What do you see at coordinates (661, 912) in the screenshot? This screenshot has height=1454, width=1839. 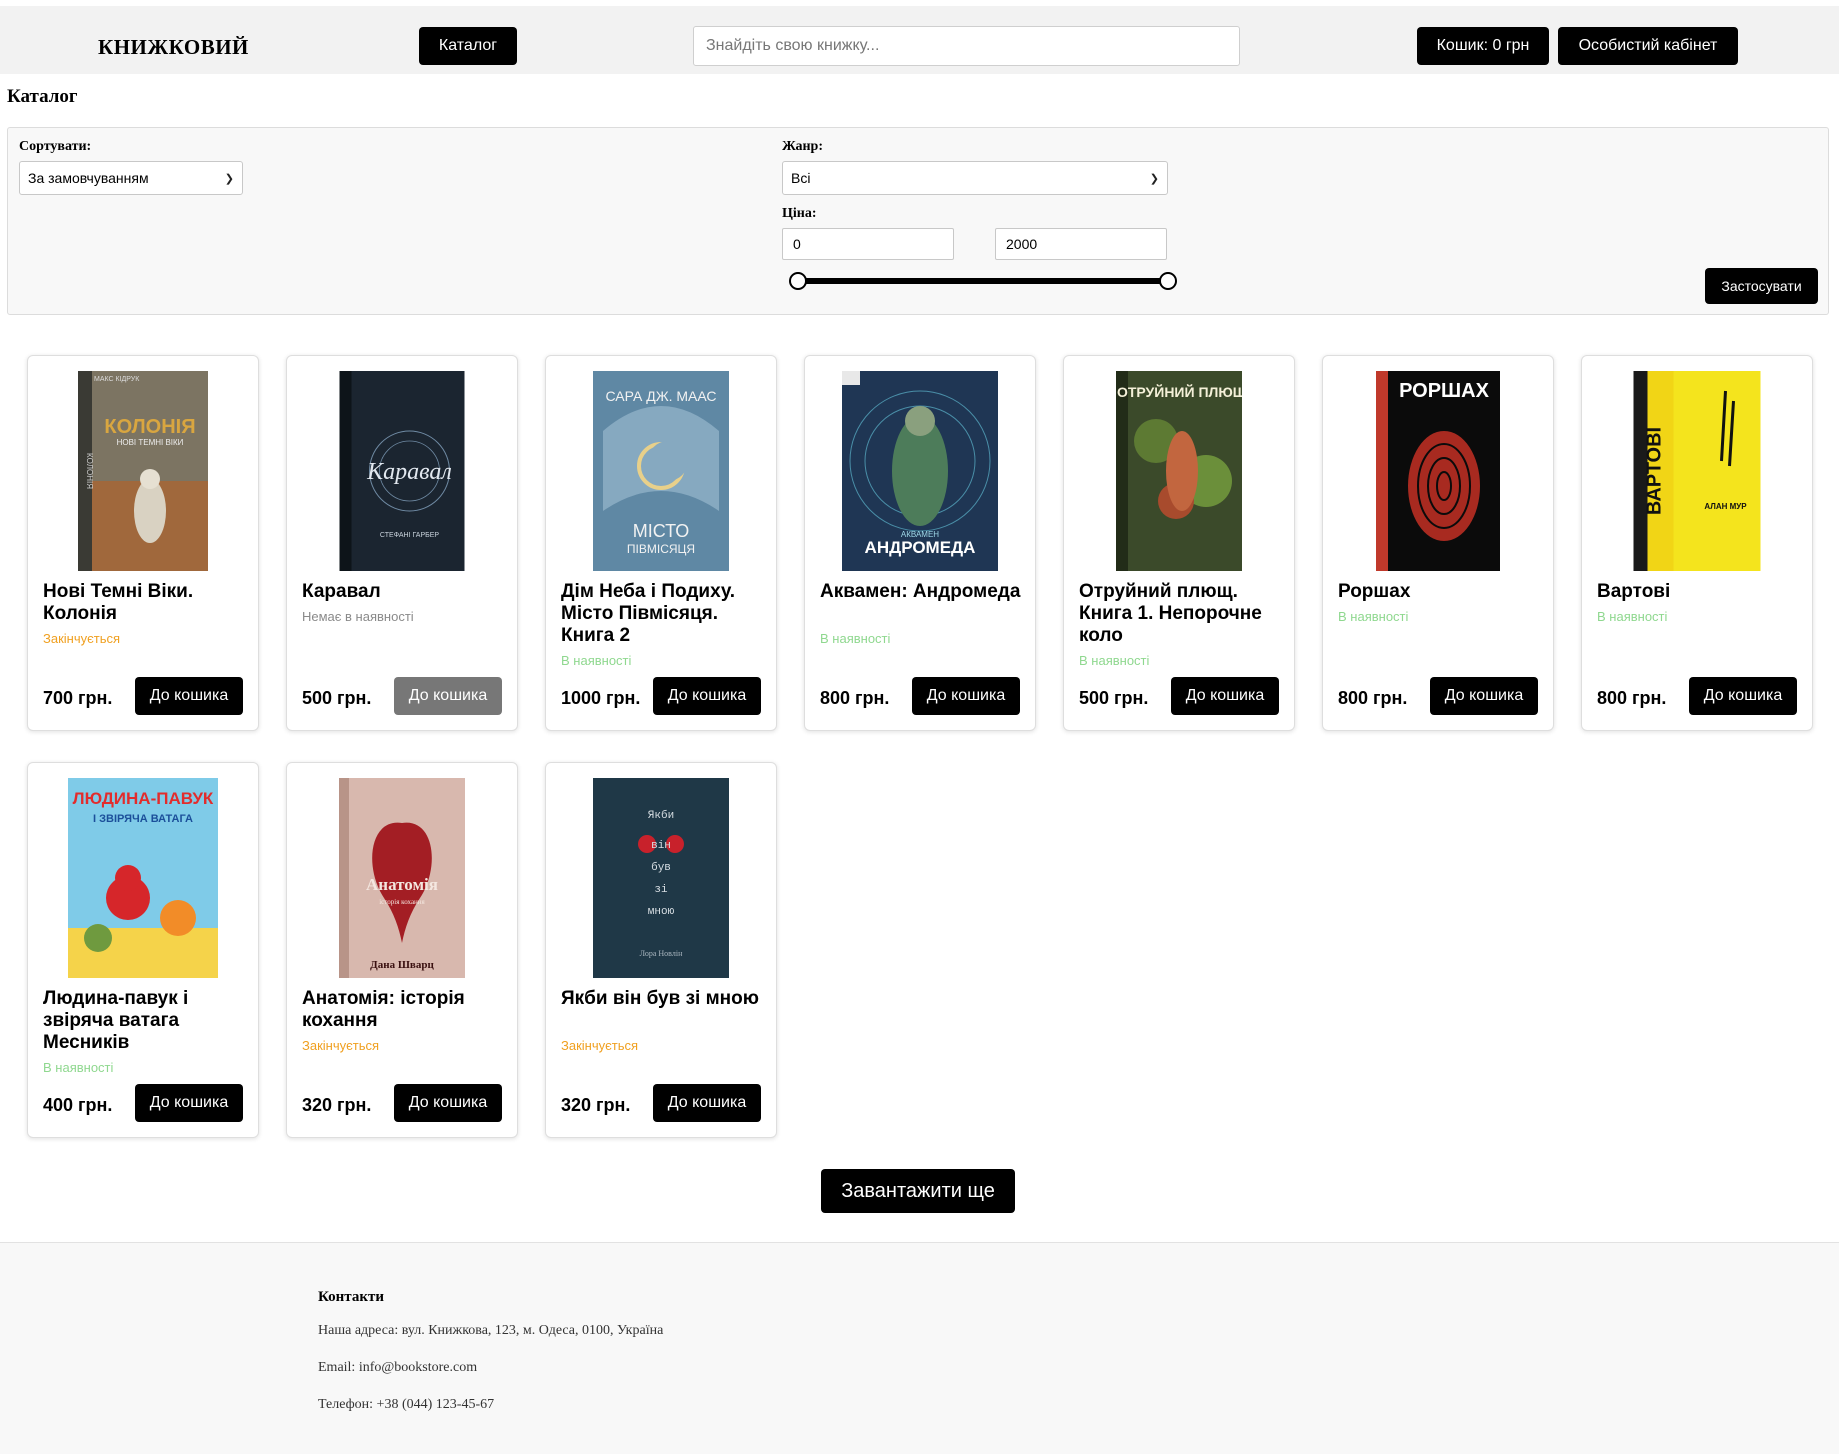 I see `yakby-line-5: мною` at bounding box center [661, 912].